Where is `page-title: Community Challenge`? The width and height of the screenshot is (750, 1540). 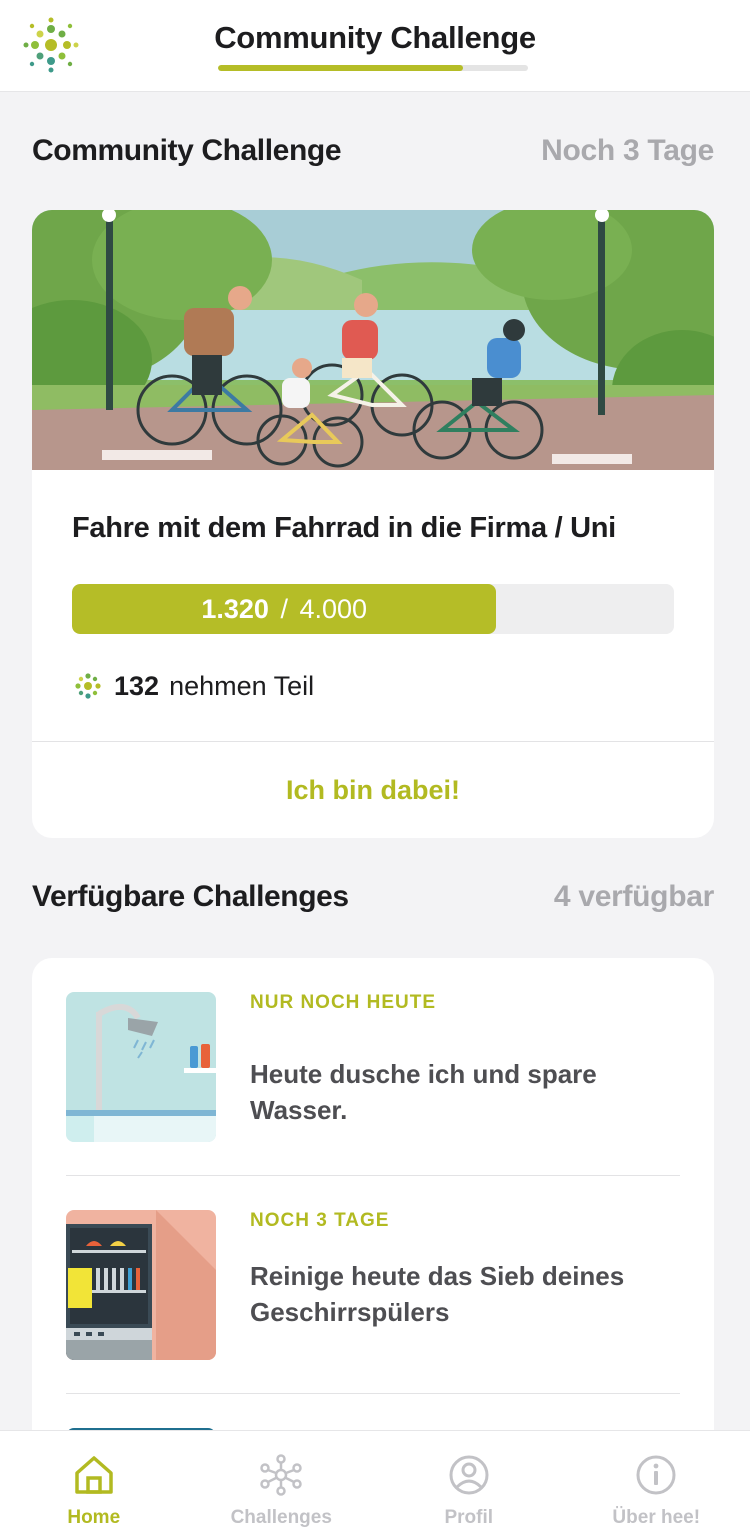
page-title: Community Challenge is located at coordinates (375, 37).